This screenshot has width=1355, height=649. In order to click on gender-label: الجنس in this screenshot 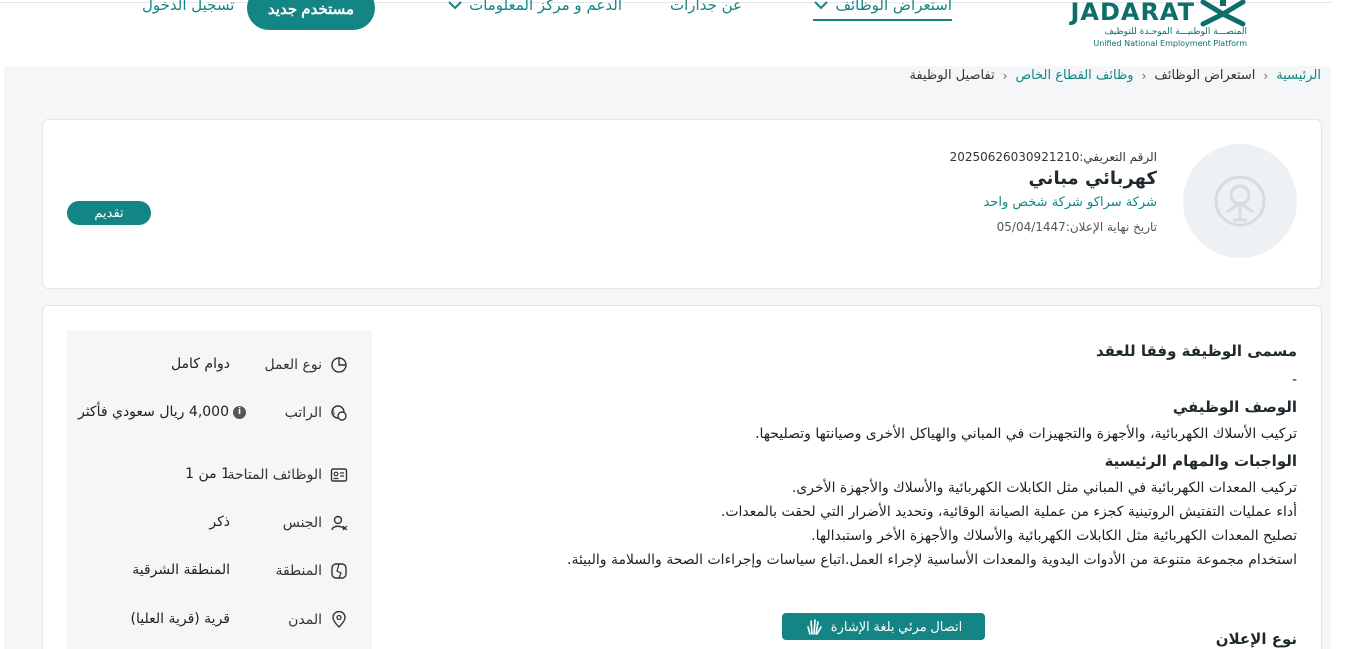, I will do `click(302, 523)`.